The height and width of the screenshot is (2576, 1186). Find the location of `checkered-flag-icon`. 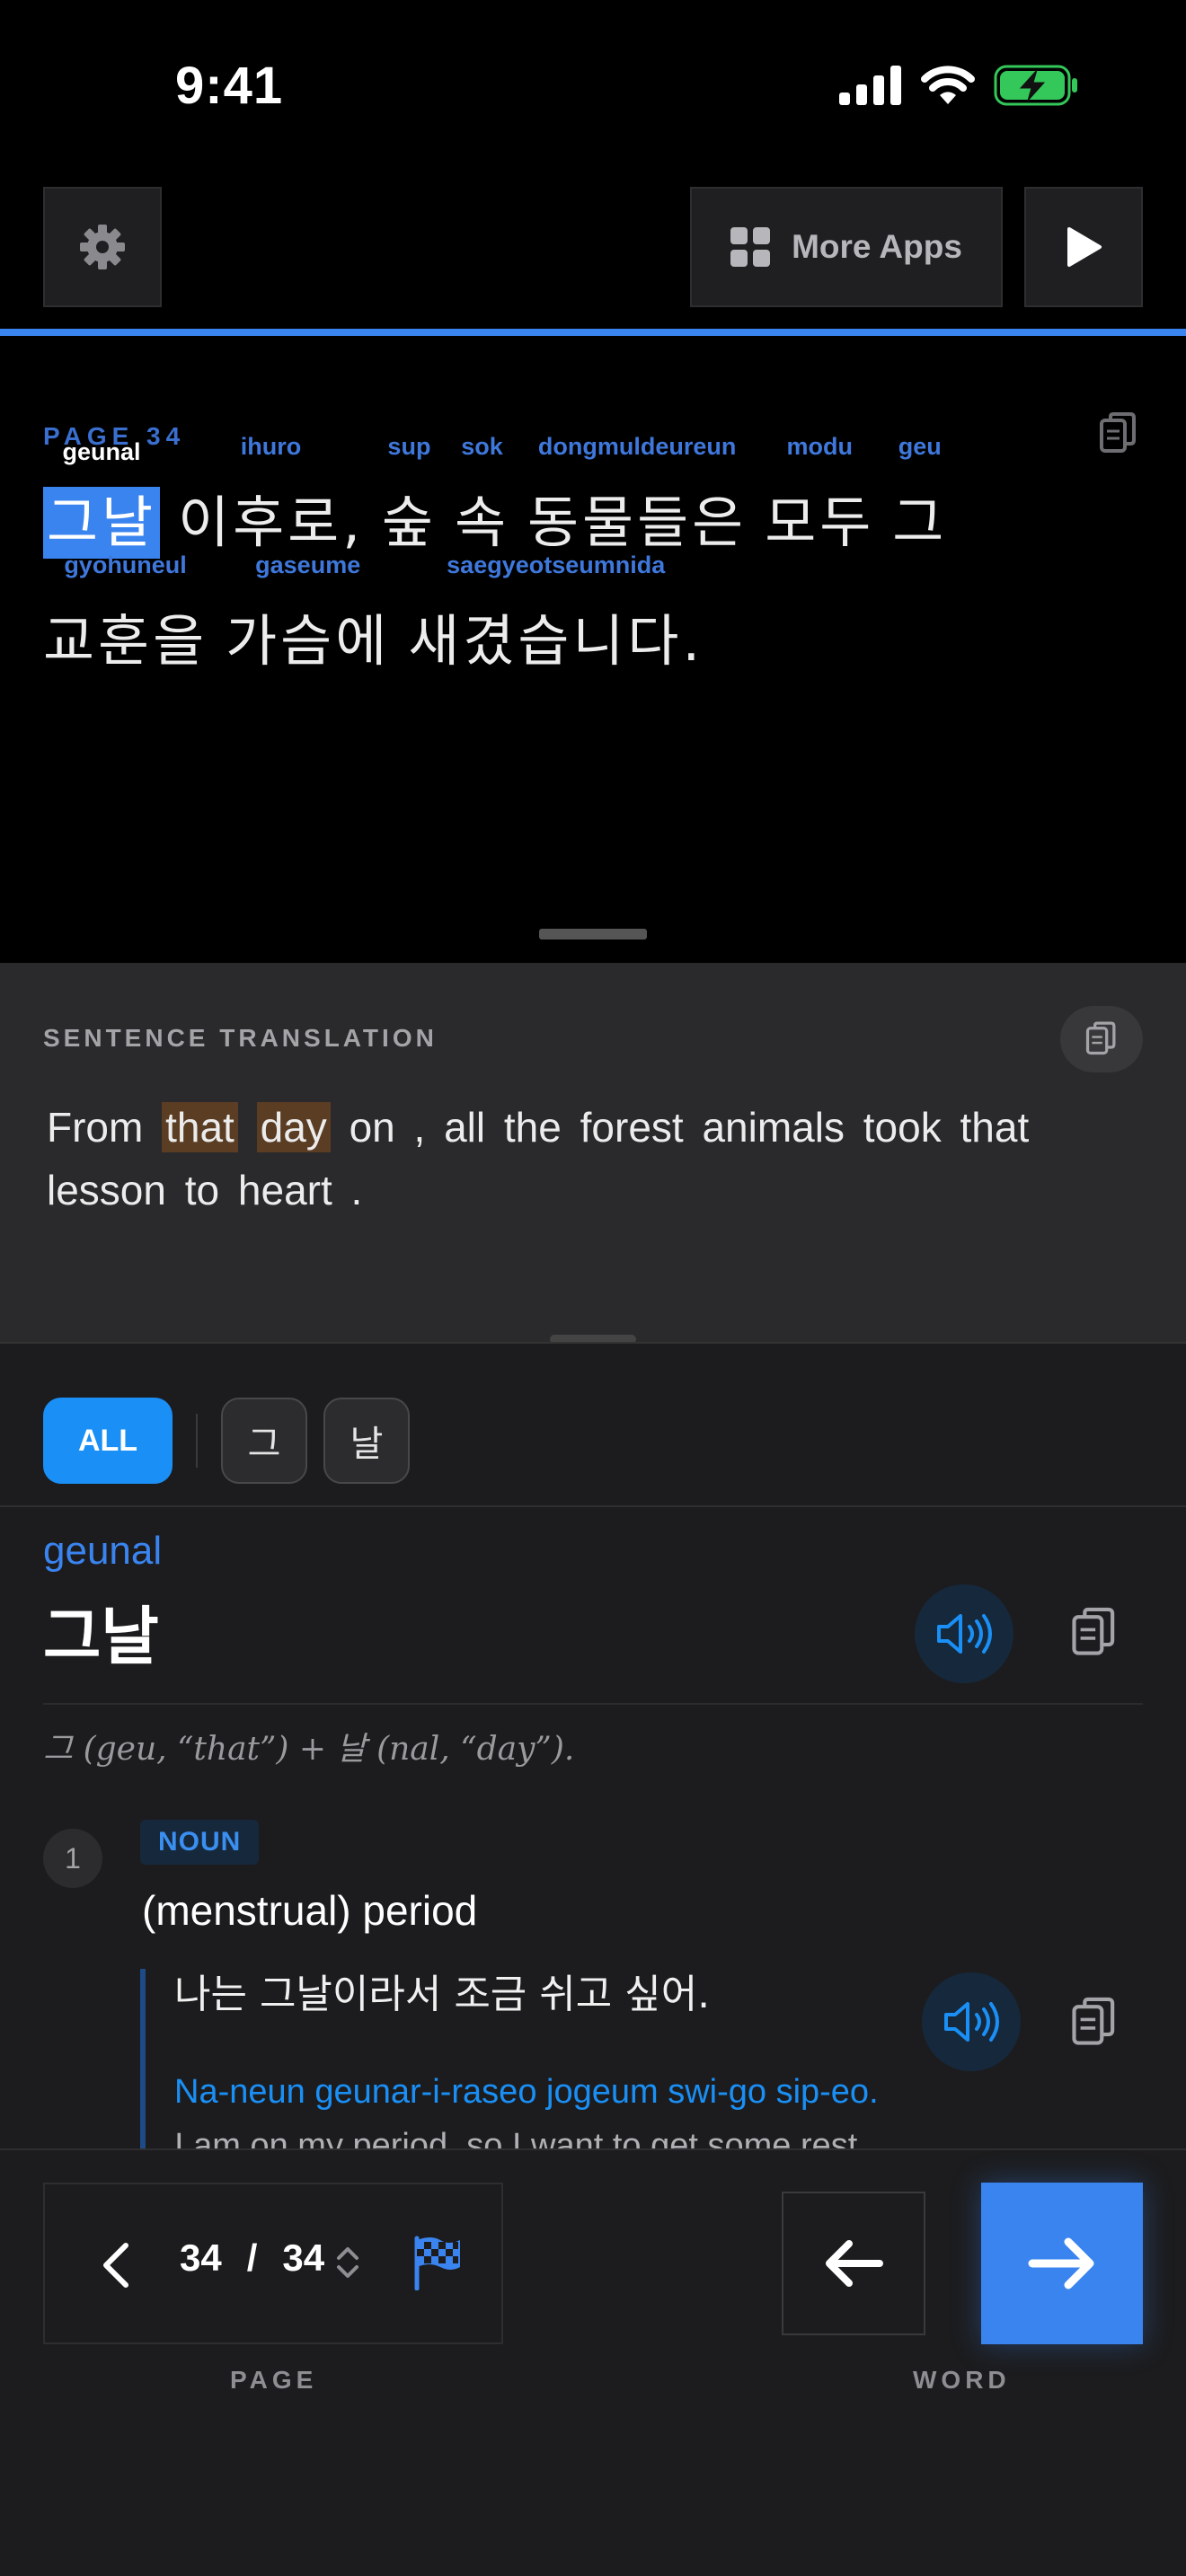

checkered-flag-icon is located at coordinates (437, 2263).